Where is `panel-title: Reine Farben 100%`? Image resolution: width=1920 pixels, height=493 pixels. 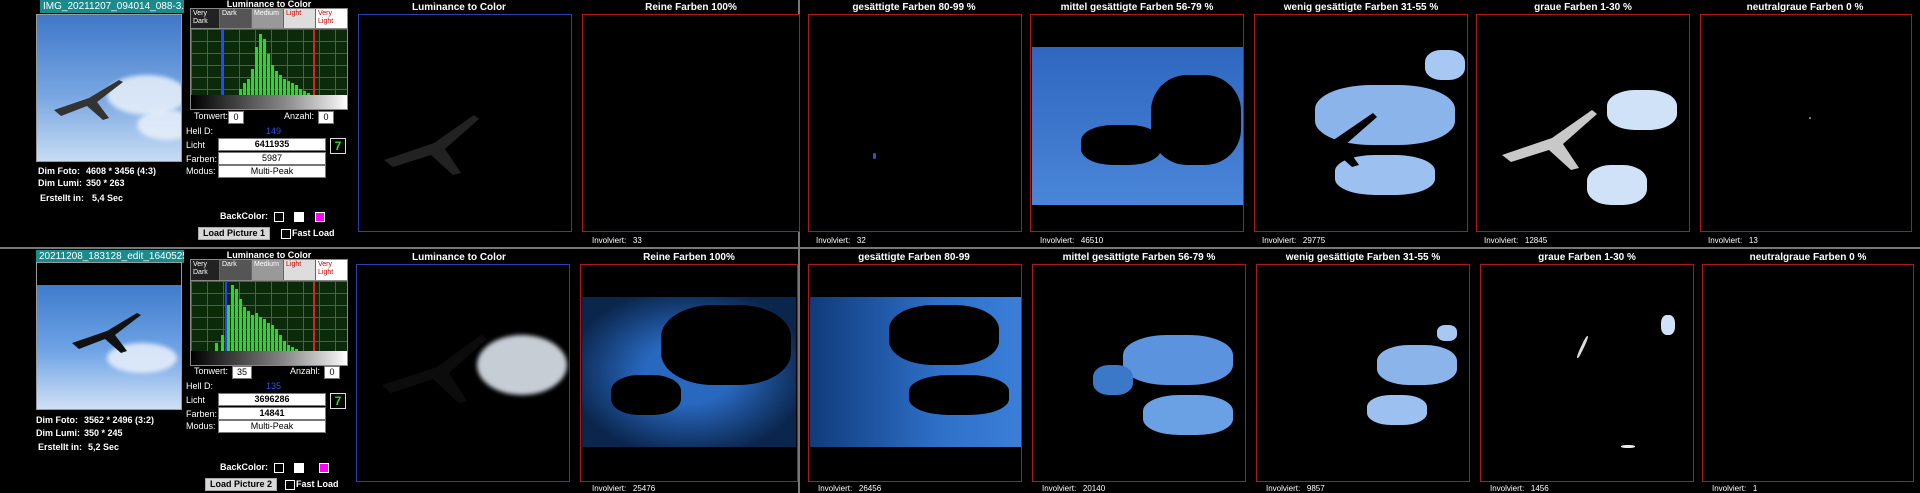
panel-title: Reine Farben 100% is located at coordinates (689, 257).